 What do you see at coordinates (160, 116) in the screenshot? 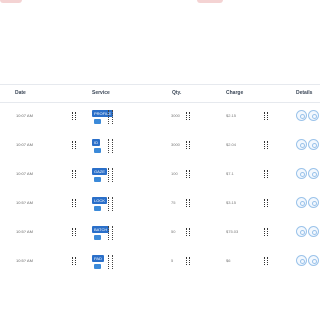
I see `table-row: 10:07 AM PROFILE 3000 $2.15` at bounding box center [160, 116].